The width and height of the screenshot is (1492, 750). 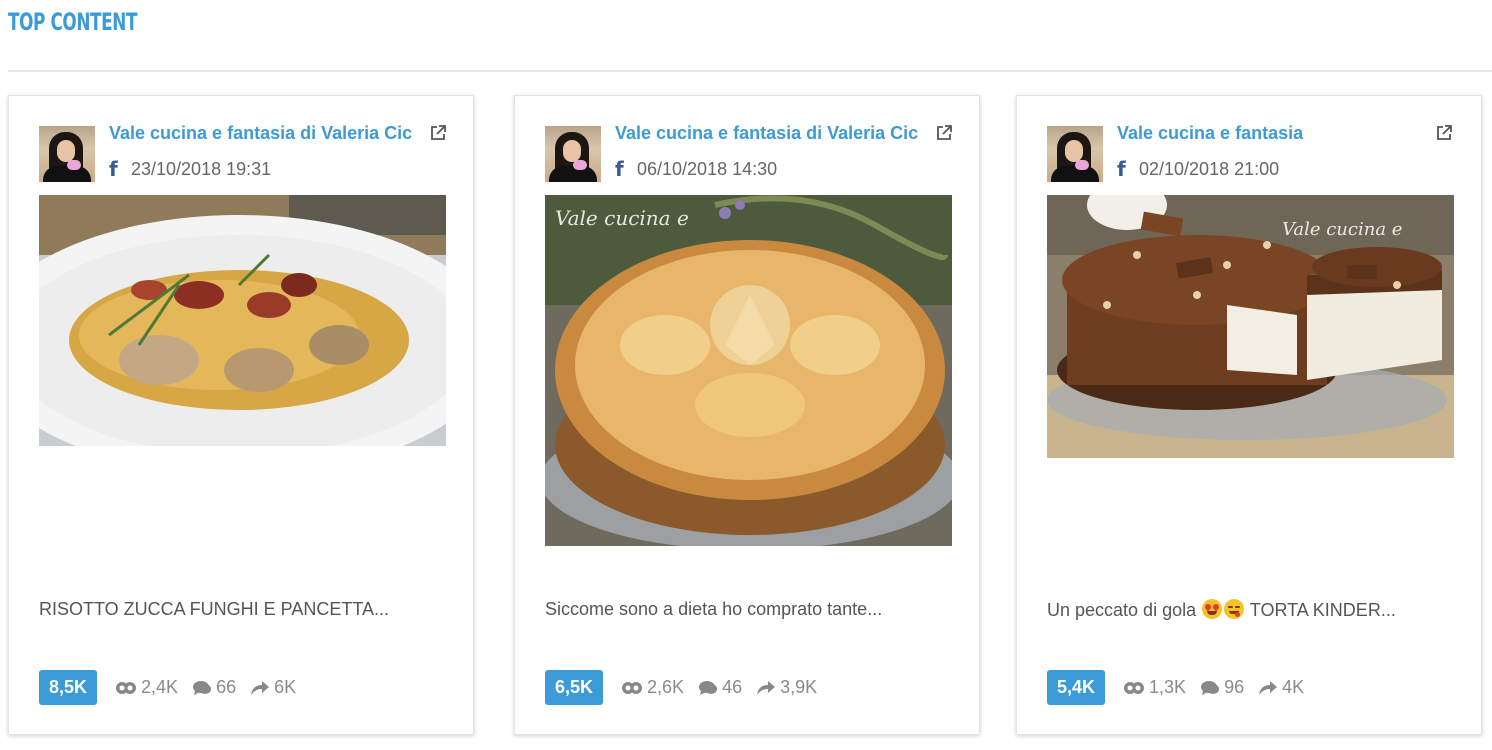 What do you see at coordinates (688, 687) in the screenshot?
I see `post-stats: 6,5K 2,6K 46 3,9K` at bounding box center [688, 687].